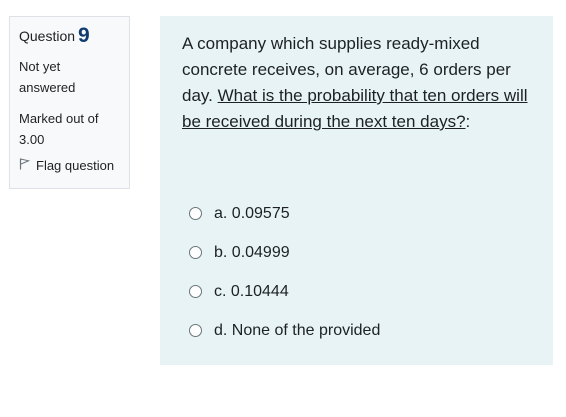  I want to click on question-number: 9, so click(84, 35).